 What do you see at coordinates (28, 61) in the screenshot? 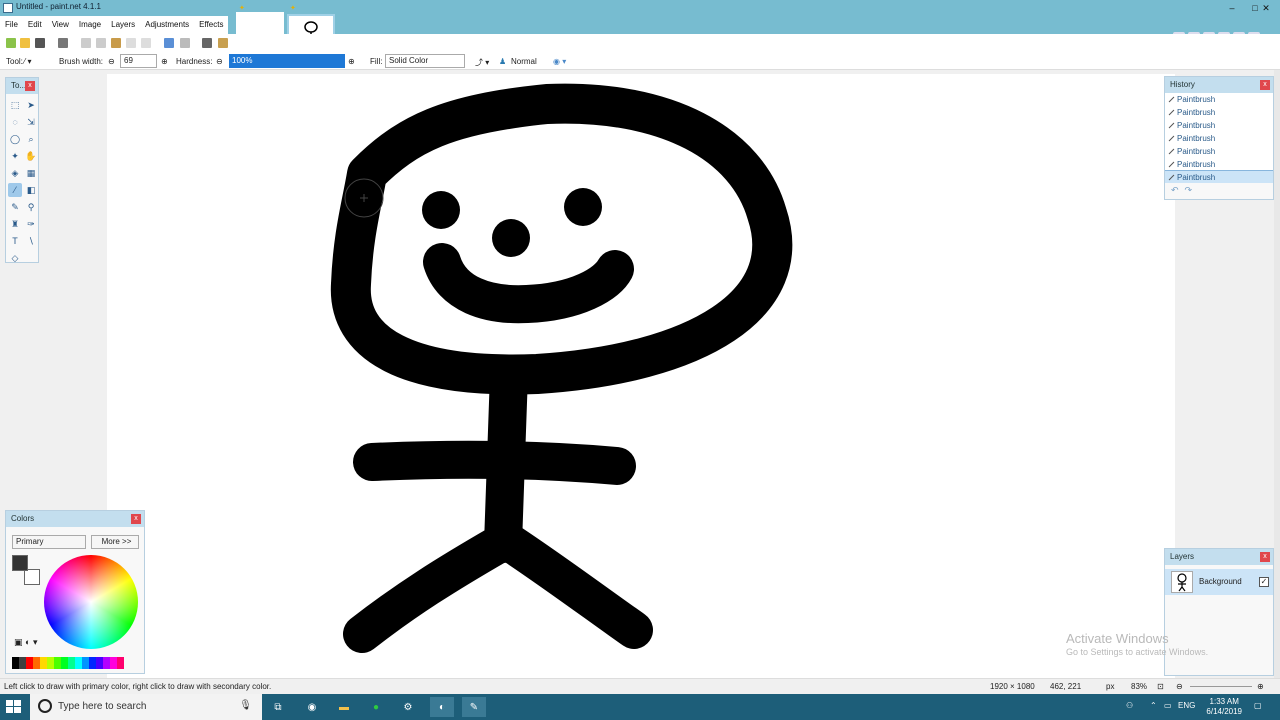
I see `paintbrush-tool-icon: ⁄ ▾` at bounding box center [28, 61].